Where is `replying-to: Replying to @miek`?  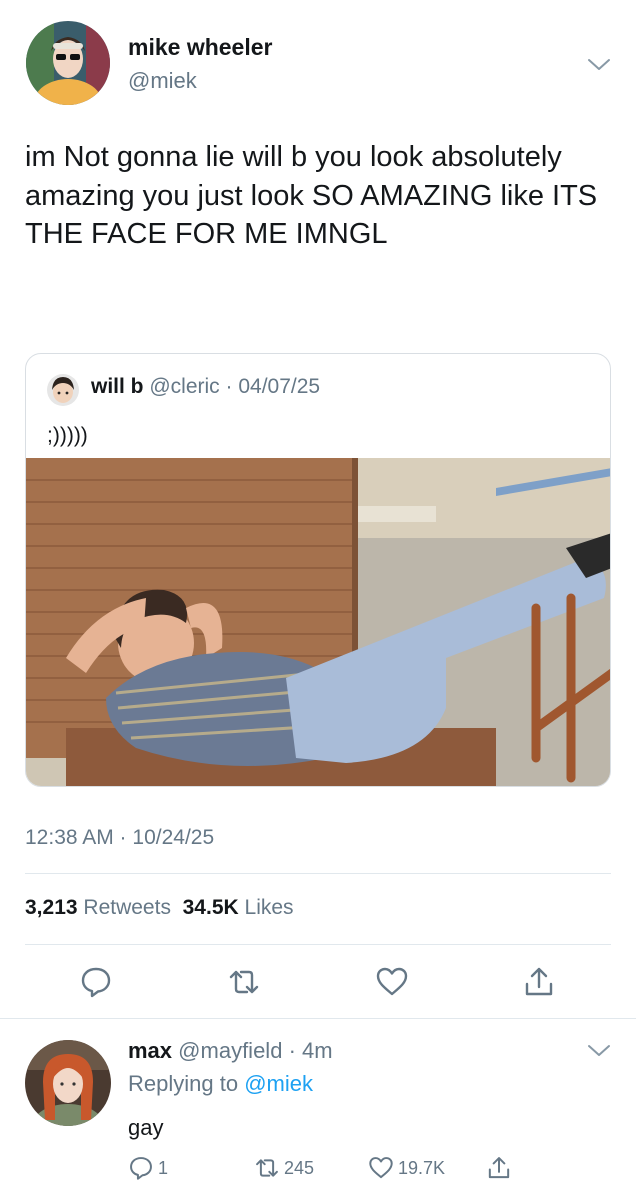 replying-to: Replying to @miek is located at coordinates (220, 1084).